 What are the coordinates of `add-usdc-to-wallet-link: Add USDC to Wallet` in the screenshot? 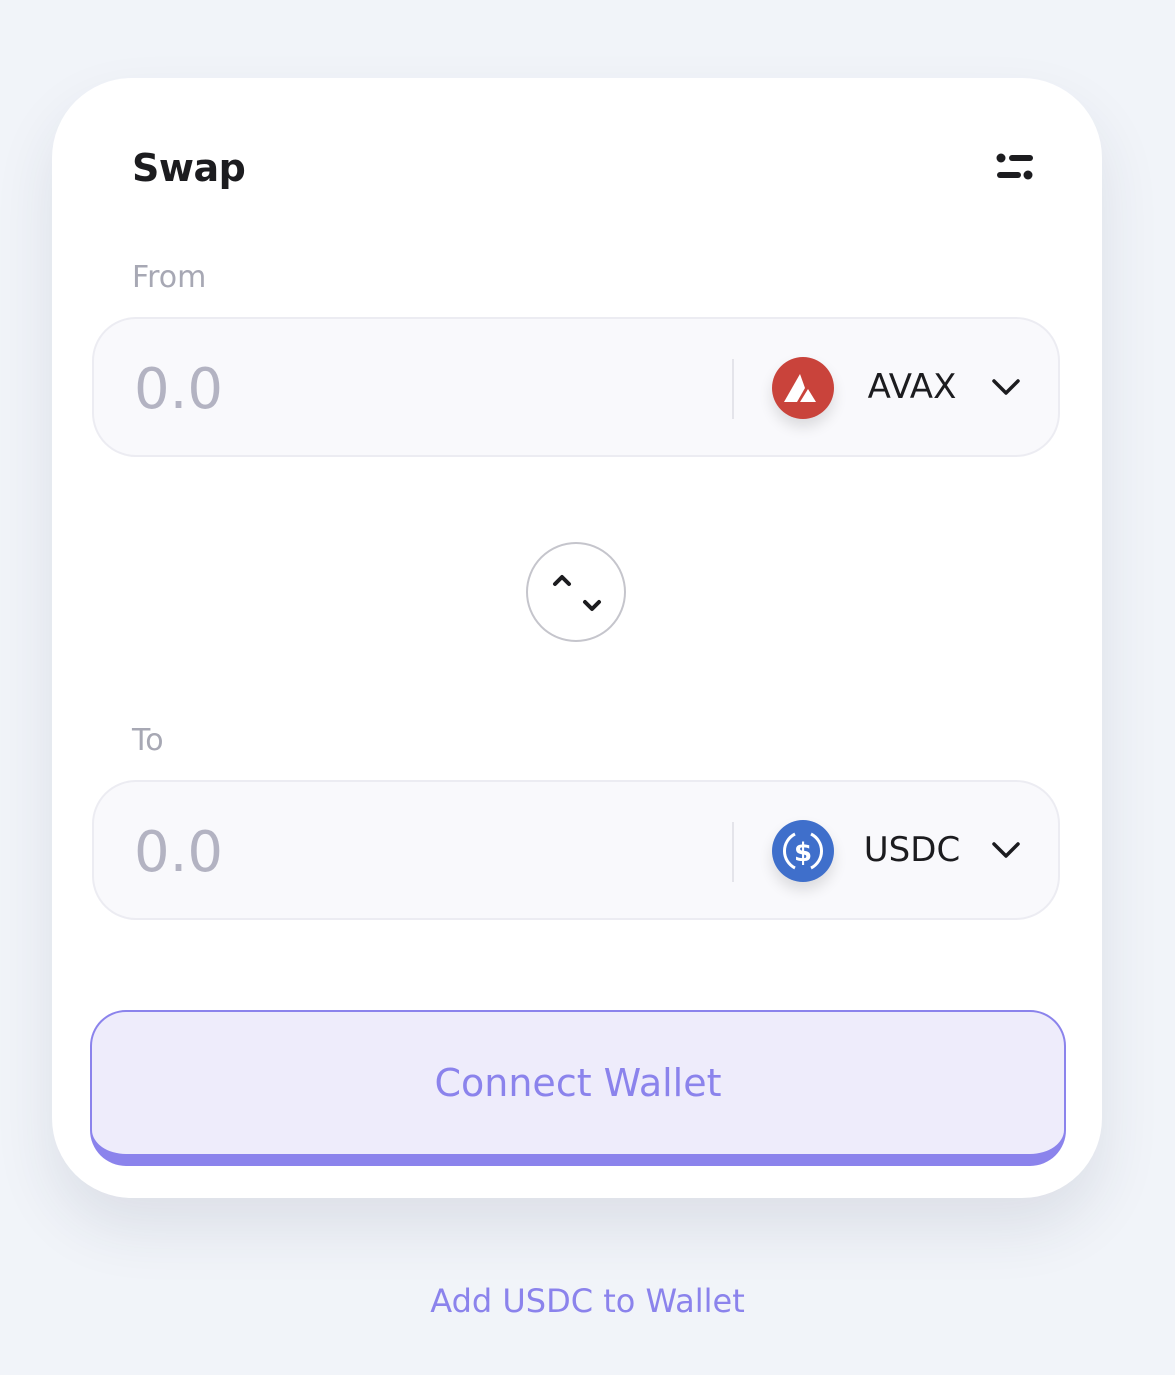 It's located at (587, 1301).